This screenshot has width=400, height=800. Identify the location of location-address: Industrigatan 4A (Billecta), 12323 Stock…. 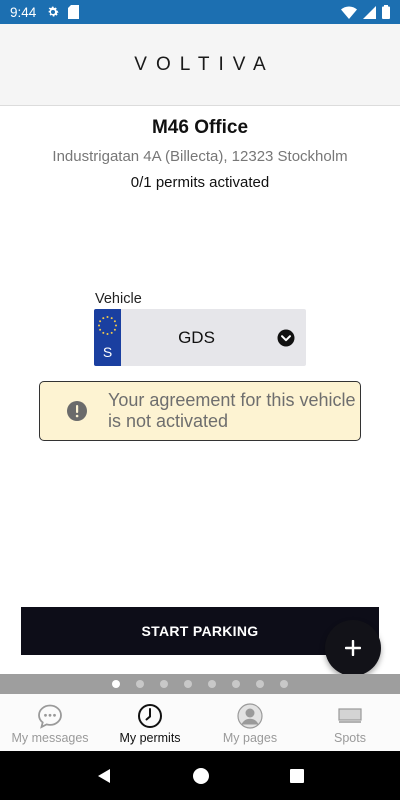
(200, 156).